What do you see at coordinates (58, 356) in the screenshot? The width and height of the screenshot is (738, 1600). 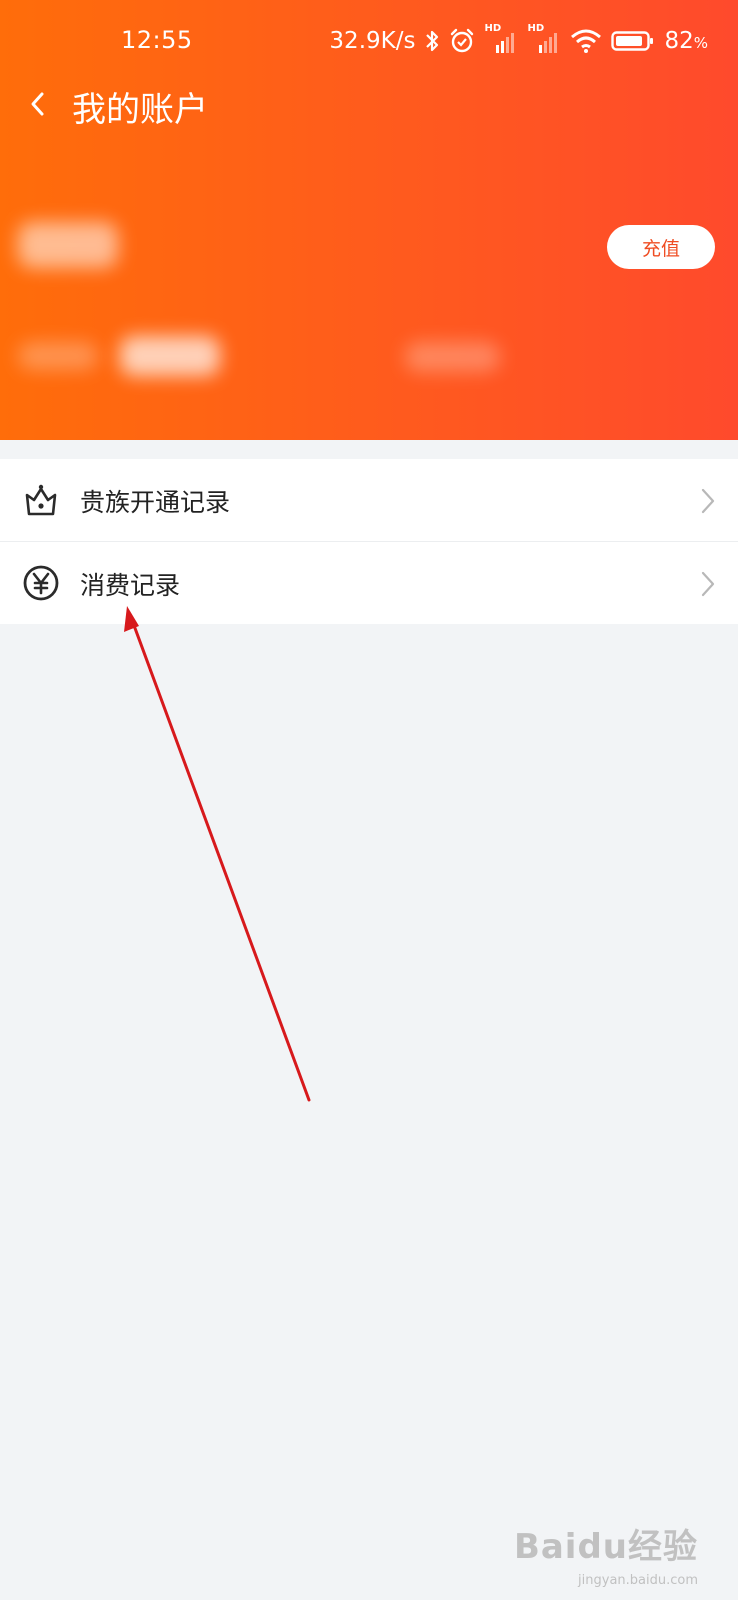 I see `redacted-balance-label` at bounding box center [58, 356].